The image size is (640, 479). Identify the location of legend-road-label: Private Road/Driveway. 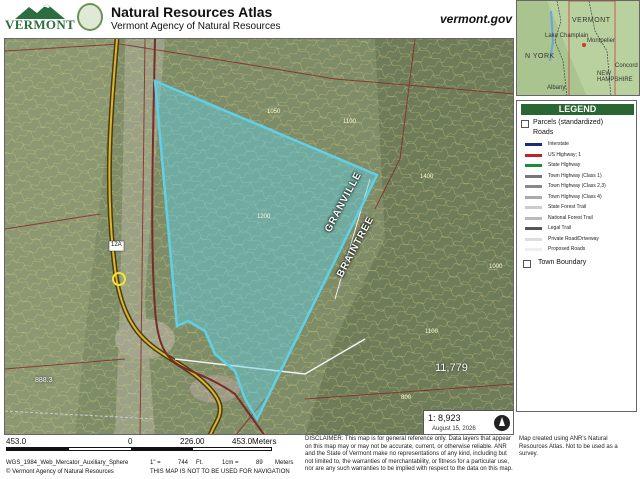
(573, 238).